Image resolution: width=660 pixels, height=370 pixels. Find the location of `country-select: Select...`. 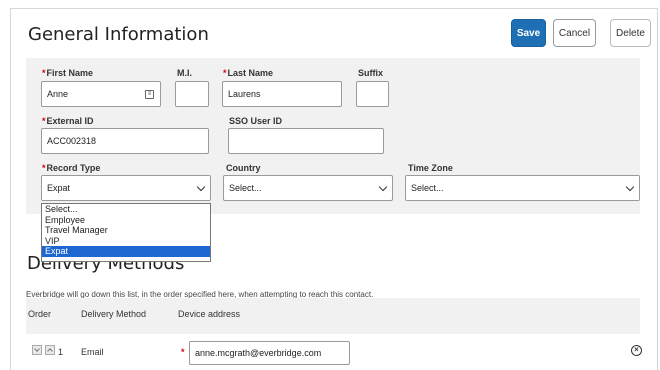

country-select: Select... is located at coordinates (308, 188).